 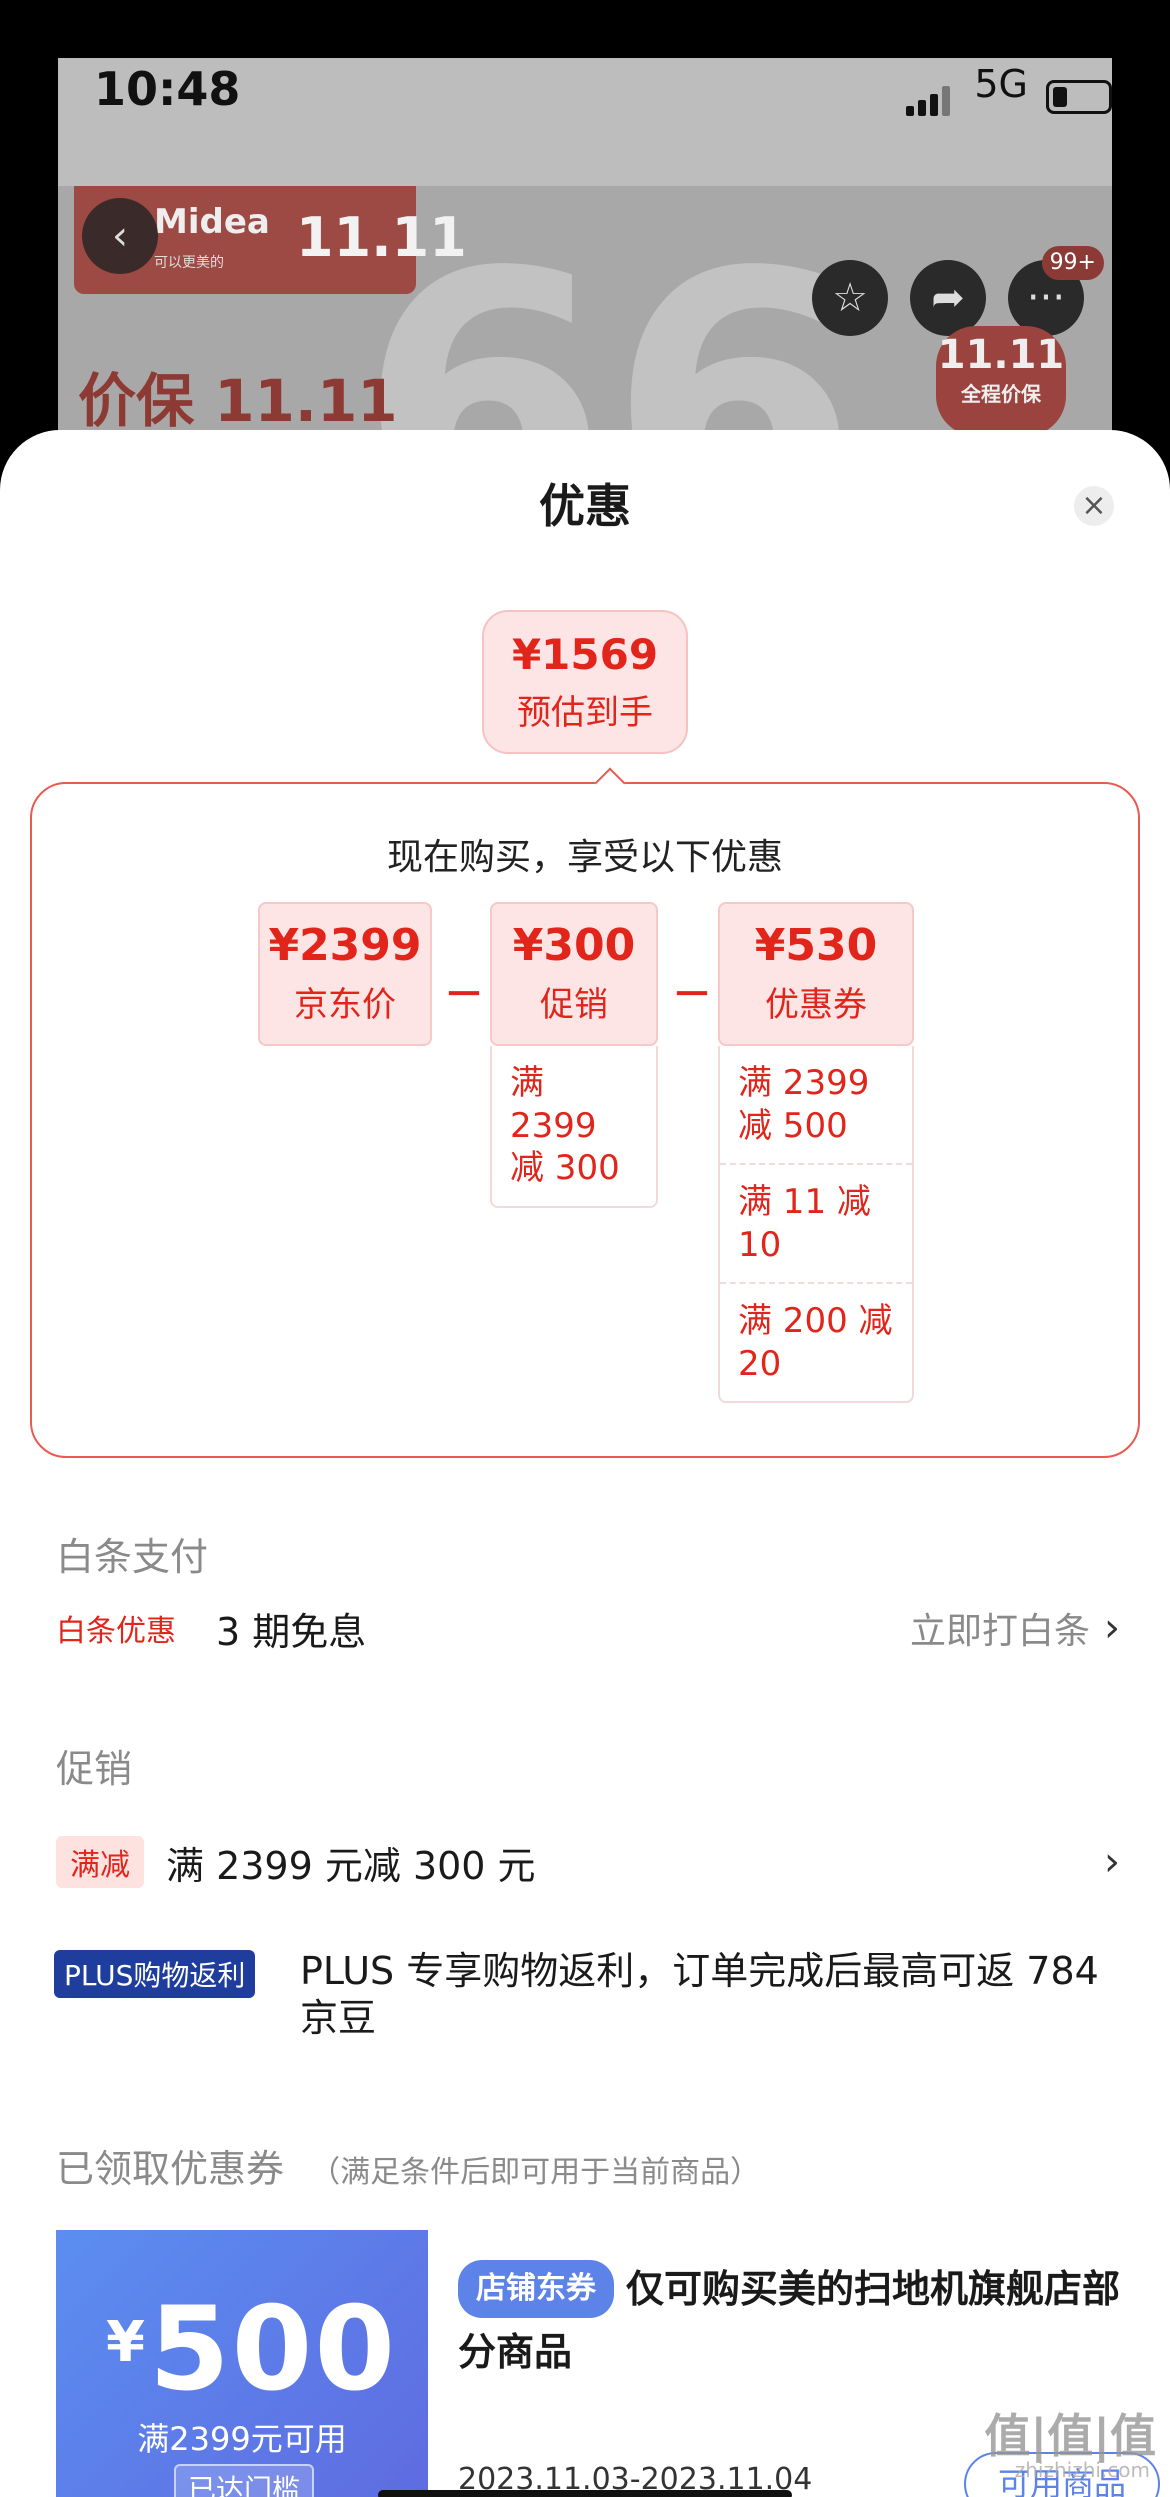 I want to click on coupon-threshold-met: 已达门槛, so click(x=244, y=2480).